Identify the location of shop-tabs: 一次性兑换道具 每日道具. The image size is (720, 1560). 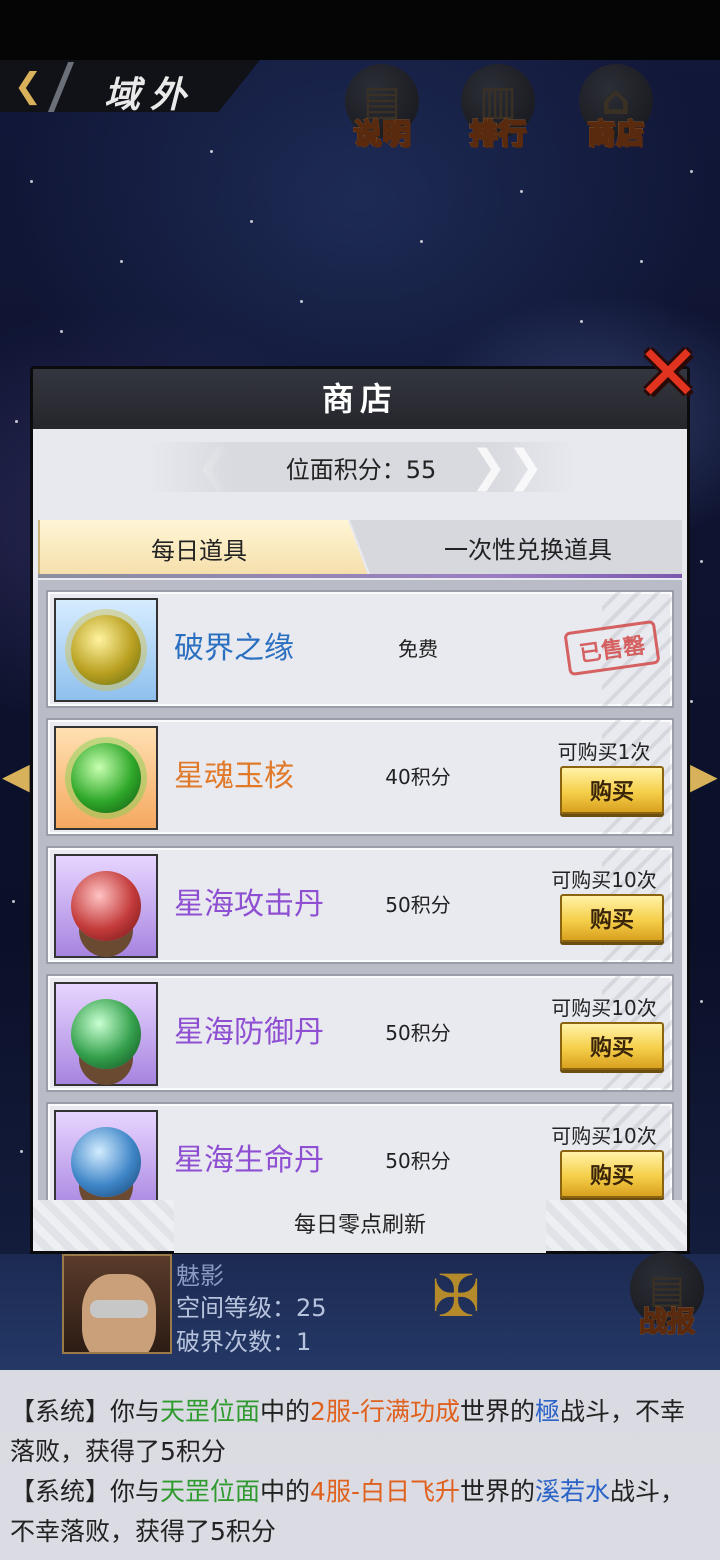
(360, 549).